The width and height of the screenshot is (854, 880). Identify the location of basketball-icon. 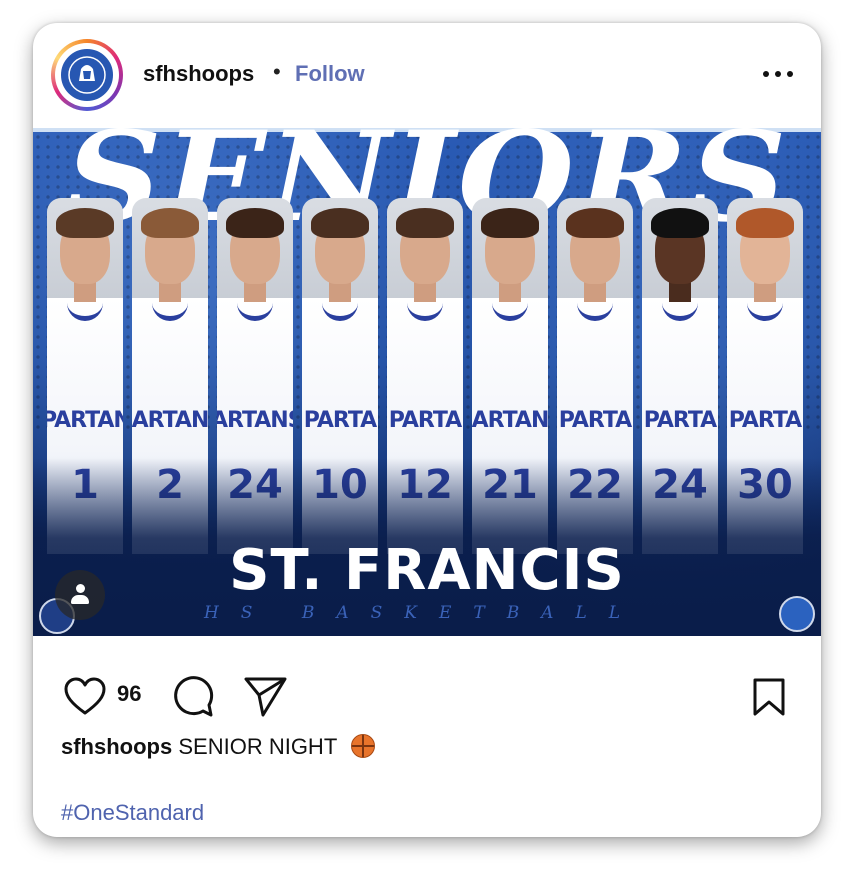
(363, 746).